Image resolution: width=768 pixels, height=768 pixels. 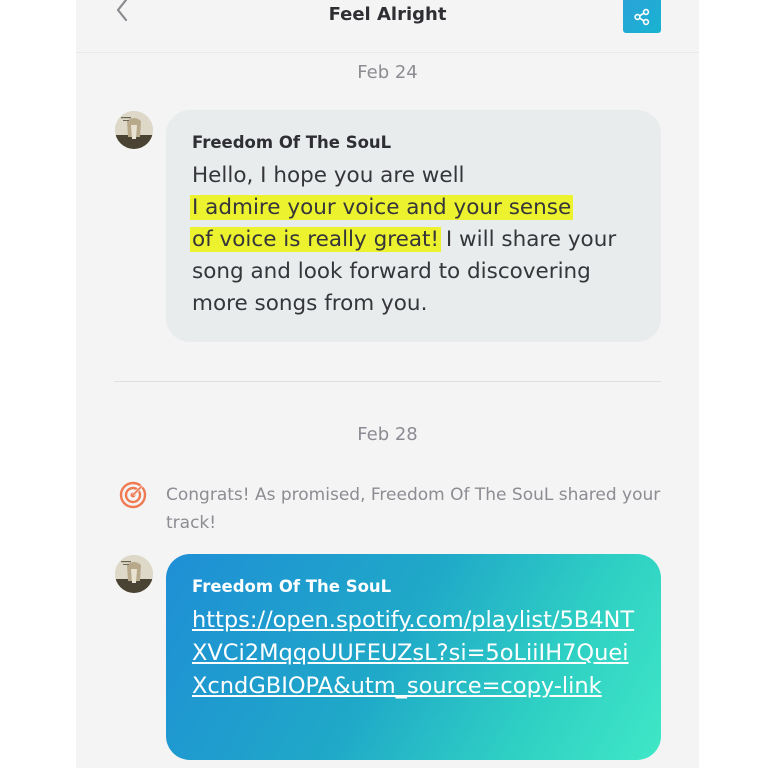 What do you see at coordinates (387, 14) in the screenshot?
I see `page-title: Feel Alright` at bounding box center [387, 14].